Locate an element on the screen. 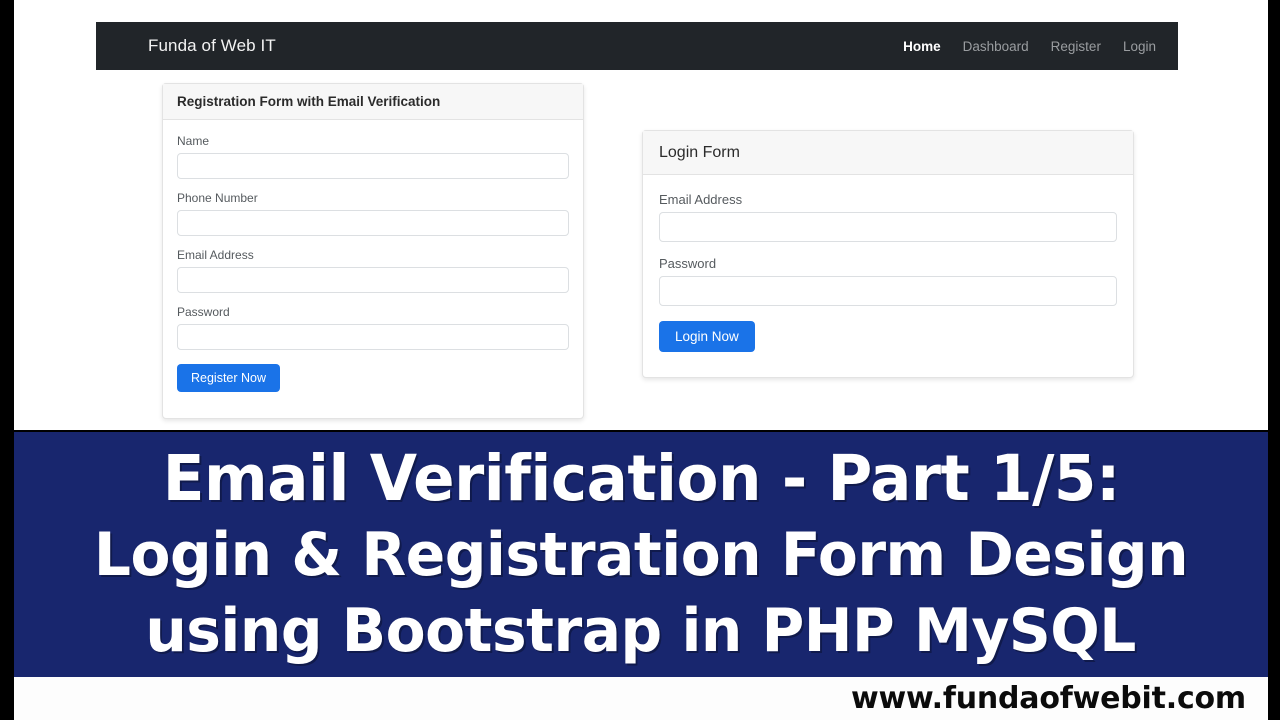  registration-email-input is located at coordinates (373, 280).